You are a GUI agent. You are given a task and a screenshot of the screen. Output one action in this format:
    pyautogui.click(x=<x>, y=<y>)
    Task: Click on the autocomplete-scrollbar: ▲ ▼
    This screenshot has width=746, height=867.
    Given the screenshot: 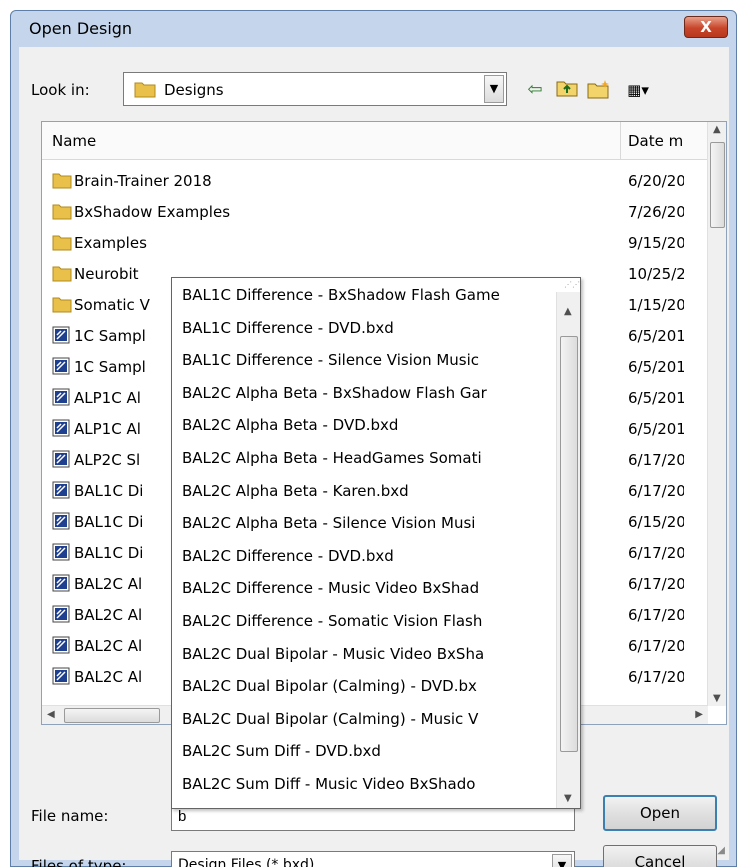 What is the action you would take?
    pyautogui.click(x=568, y=550)
    